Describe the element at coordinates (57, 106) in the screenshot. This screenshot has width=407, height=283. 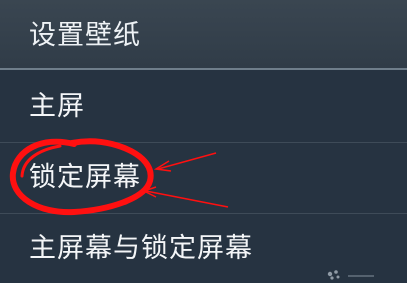
I see `option-home-screen-label: 主屏` at that location.